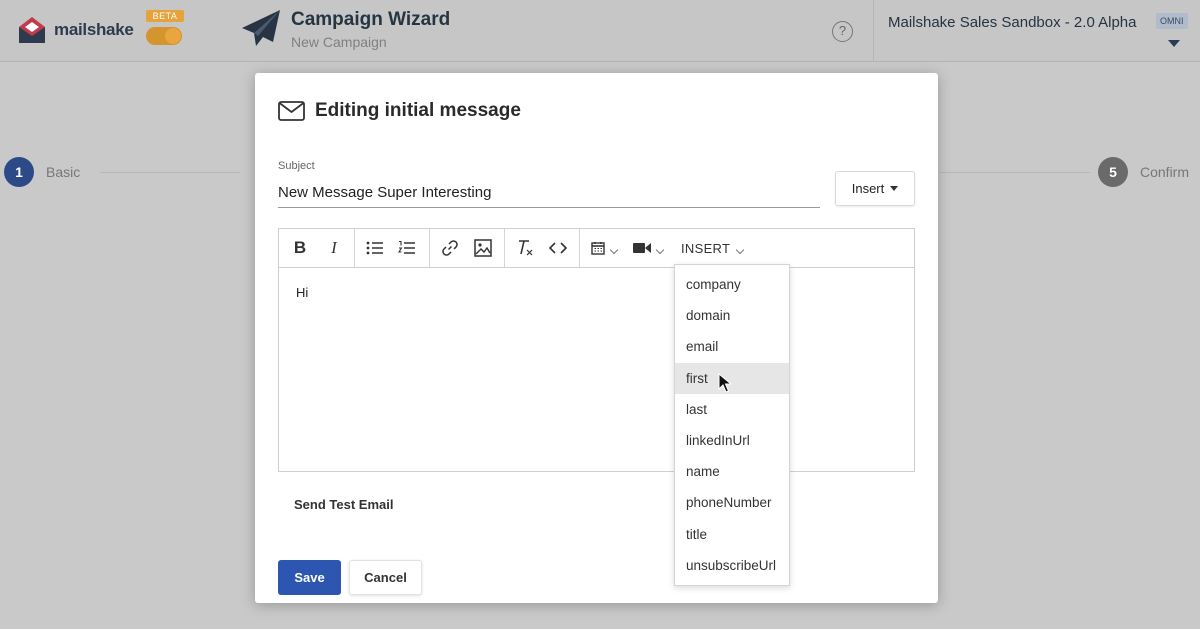 The image size is (1200, 629). What do you see at coordinates (642, 248) in the screenshot?
I see `video-icon` at bounding box center [642, 248].